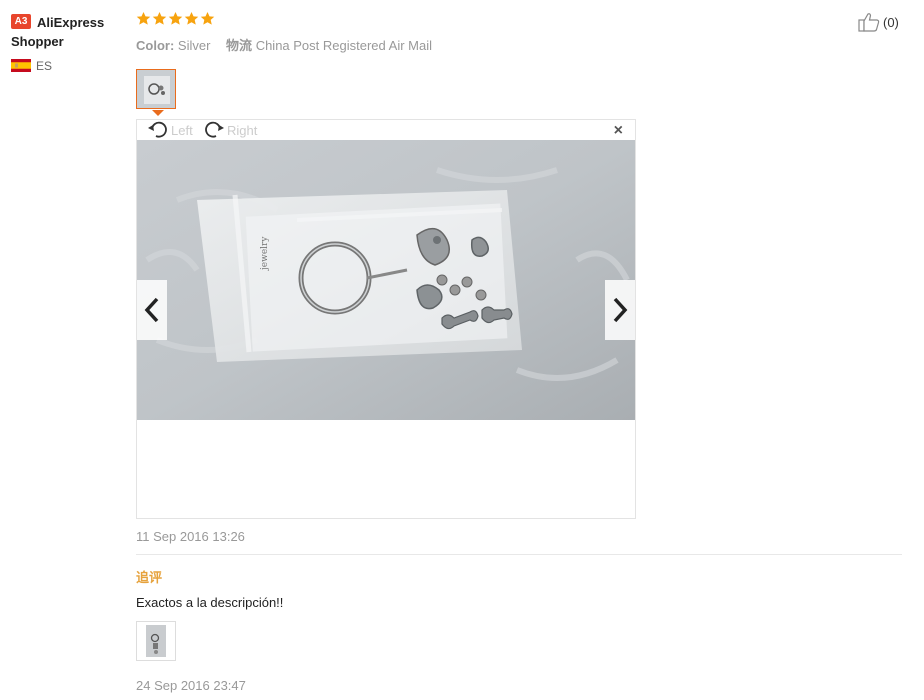 This screenshot has width=924, height=700. Describe the element at coordinates (239, 45) in the screenshot. I see `shipping-label: 物流` at that location.